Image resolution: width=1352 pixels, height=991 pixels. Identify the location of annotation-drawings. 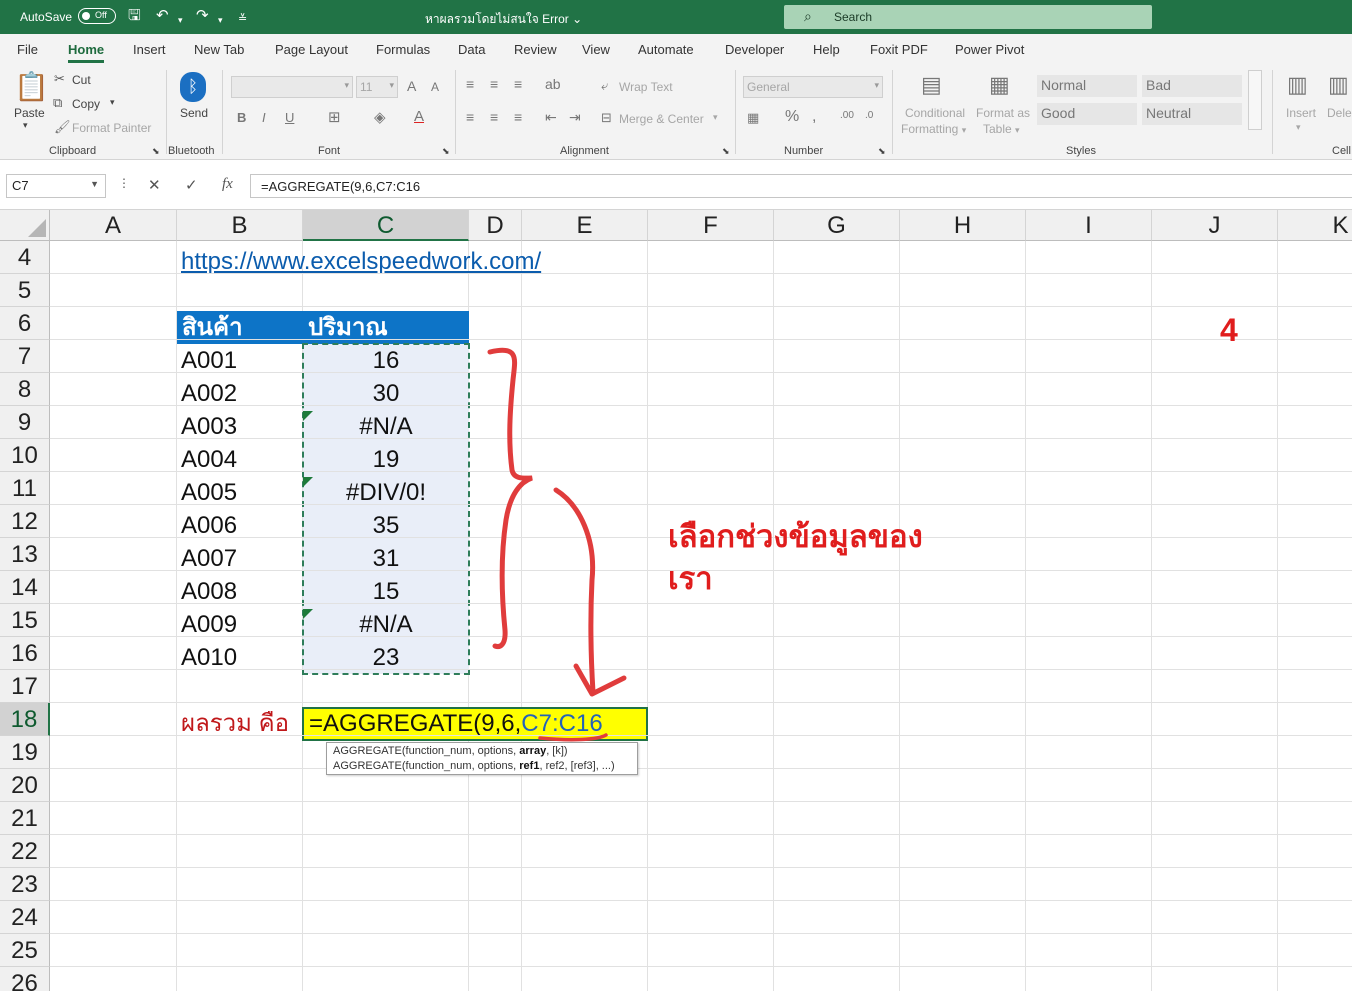
(557, 544).